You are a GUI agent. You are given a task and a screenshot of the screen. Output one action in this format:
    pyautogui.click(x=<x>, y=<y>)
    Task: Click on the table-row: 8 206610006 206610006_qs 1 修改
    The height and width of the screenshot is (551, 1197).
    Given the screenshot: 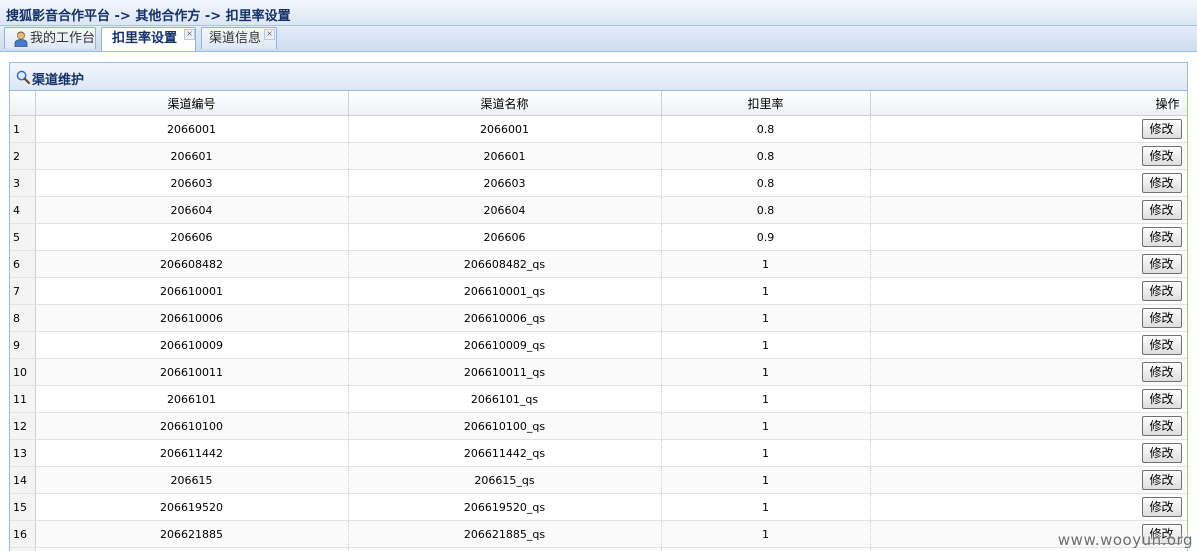 What is the action you would take?
    pyautogui.click(x=598, y=318)
    